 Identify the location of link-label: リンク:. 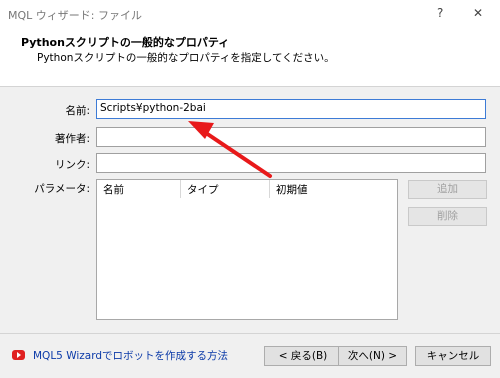
(72, 165).